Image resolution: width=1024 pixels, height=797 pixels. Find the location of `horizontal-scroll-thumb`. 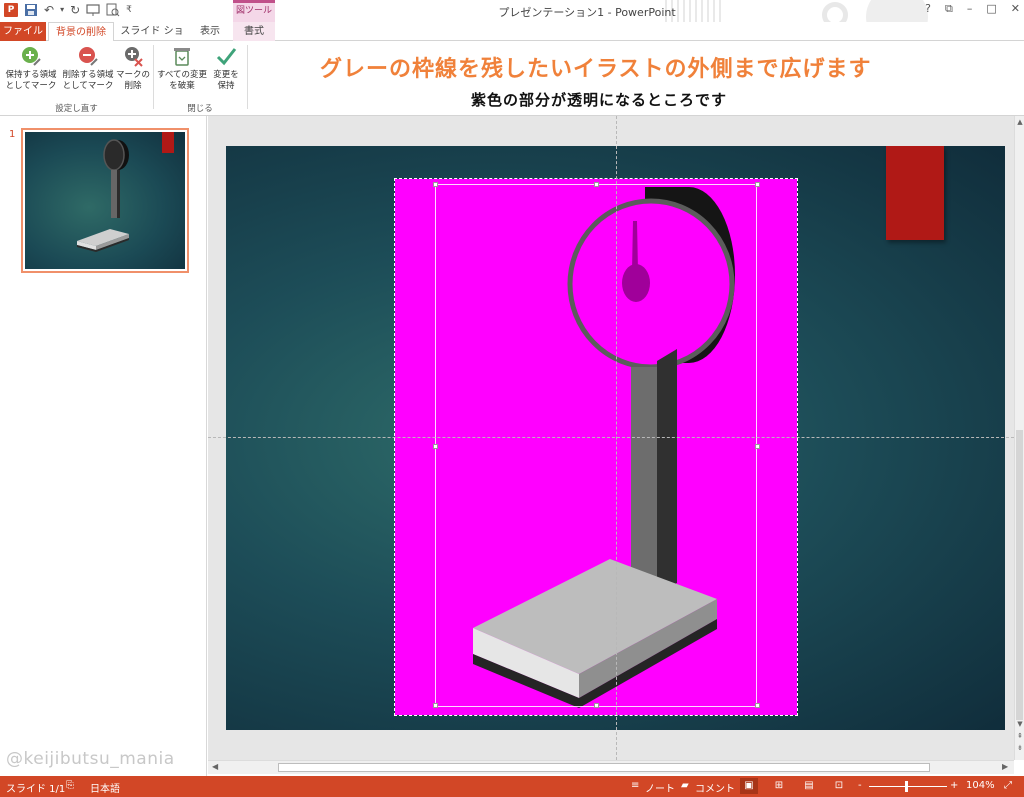

horizontal-scroll-thumb is located at coordinates (604, 767).